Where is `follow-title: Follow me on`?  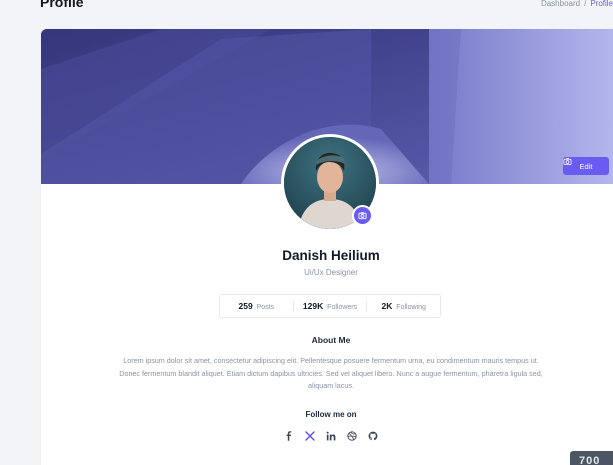 follow-title: Follow me on is located at coordinates (331, 414).